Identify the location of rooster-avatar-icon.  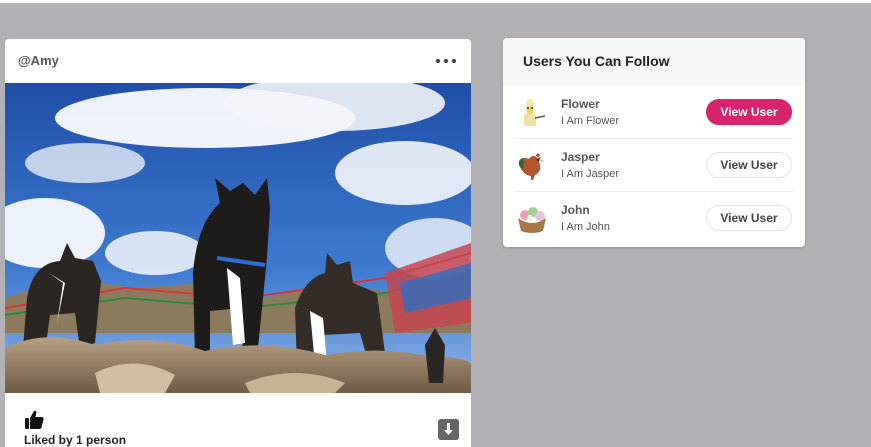
(532, 166).